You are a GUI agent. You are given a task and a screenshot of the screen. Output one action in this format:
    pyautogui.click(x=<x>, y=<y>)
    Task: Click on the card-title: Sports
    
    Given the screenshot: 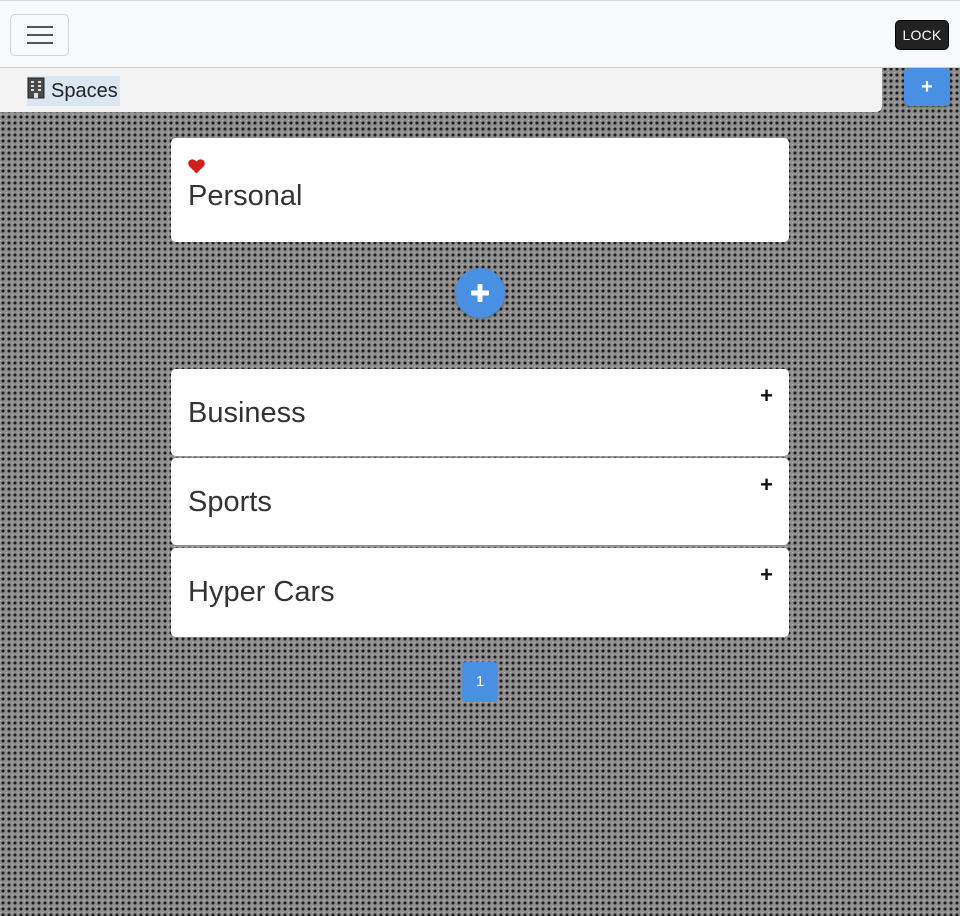 What is the action you would take?
    pyautogui.click(x=230, y=502)
    